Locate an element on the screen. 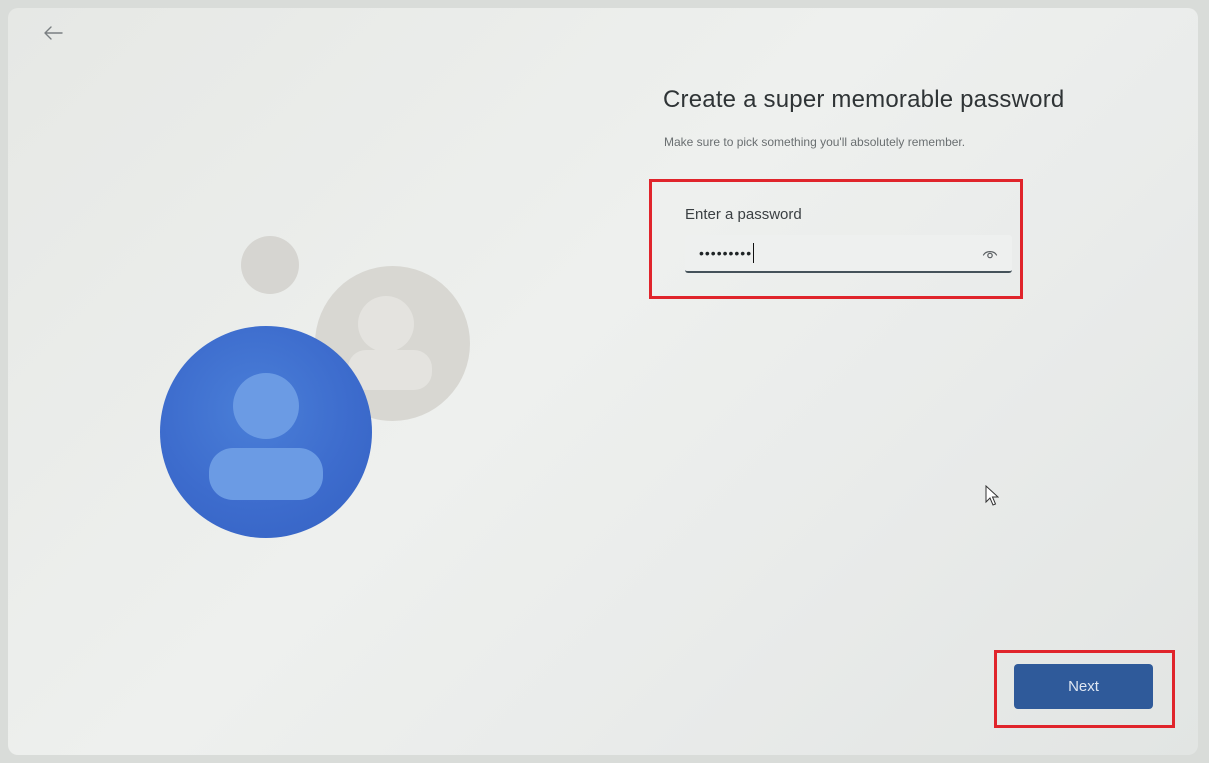  user-avatar-illustration is located at coordinates (266, 432).